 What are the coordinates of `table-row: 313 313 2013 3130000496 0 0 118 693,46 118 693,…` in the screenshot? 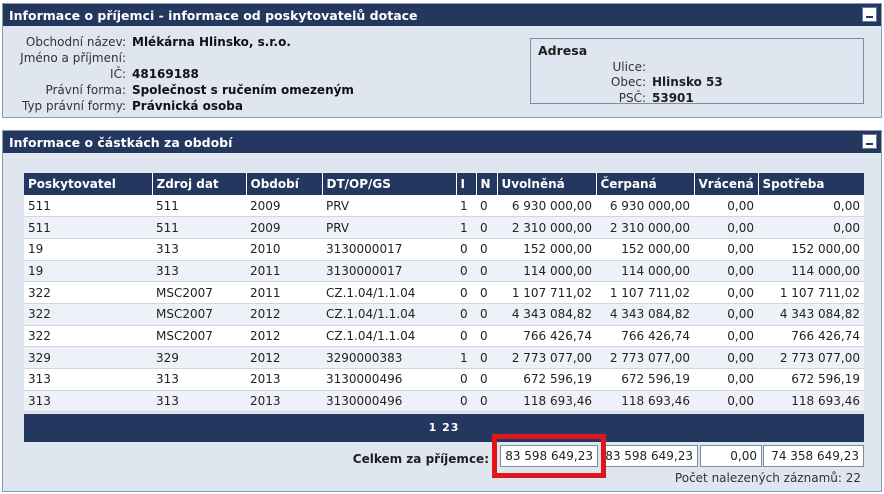 It's located at (444, 401).